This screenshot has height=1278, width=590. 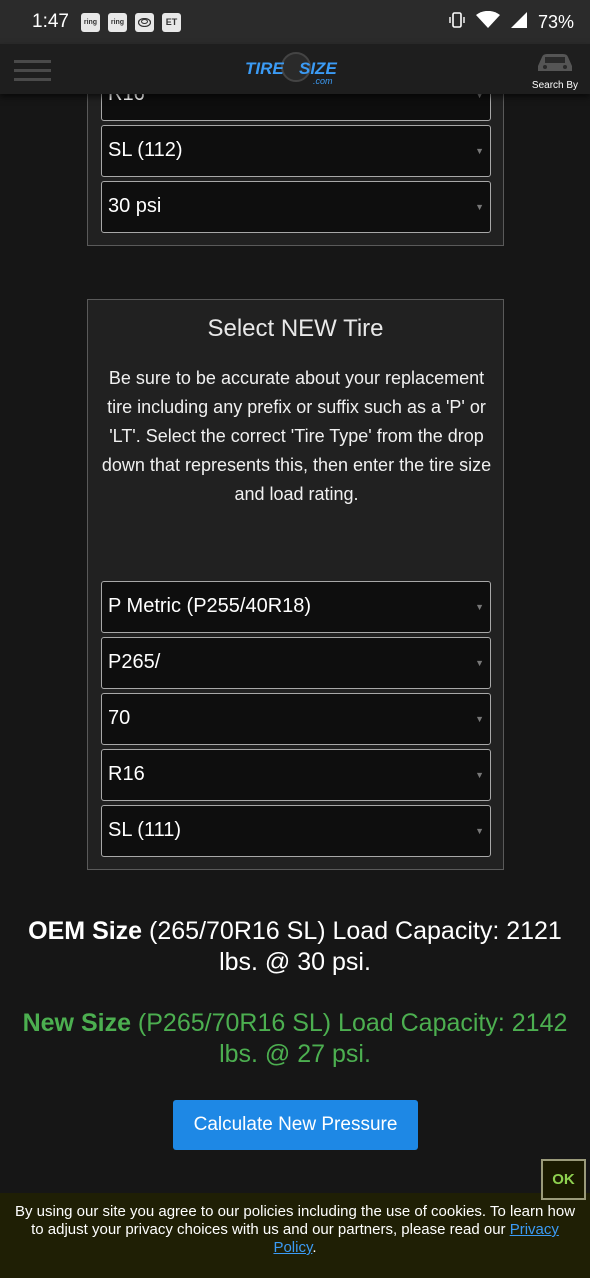 What do you see at coordinates (296, 775) in the screenshot?
I see `rim-select: R16 ▼` at bounding box center [296, 775].